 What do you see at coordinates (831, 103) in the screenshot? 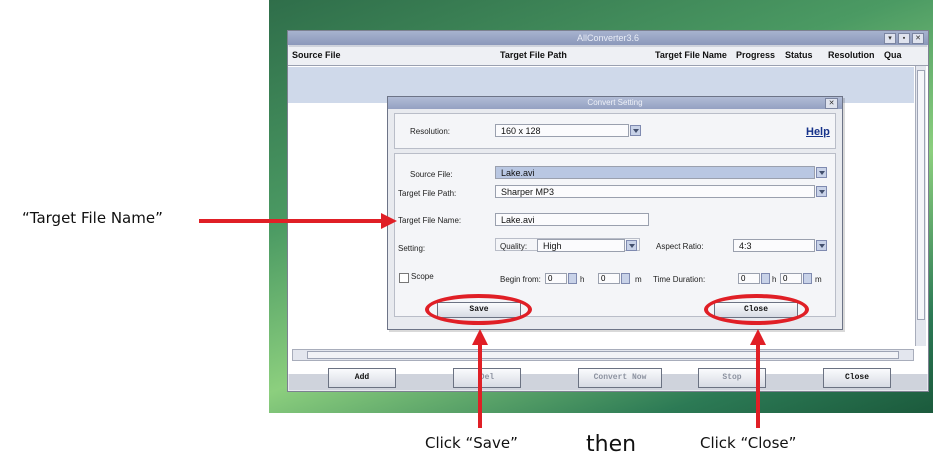
I see `dialog-close-icon: ✕` at bounding box center [831, 103].